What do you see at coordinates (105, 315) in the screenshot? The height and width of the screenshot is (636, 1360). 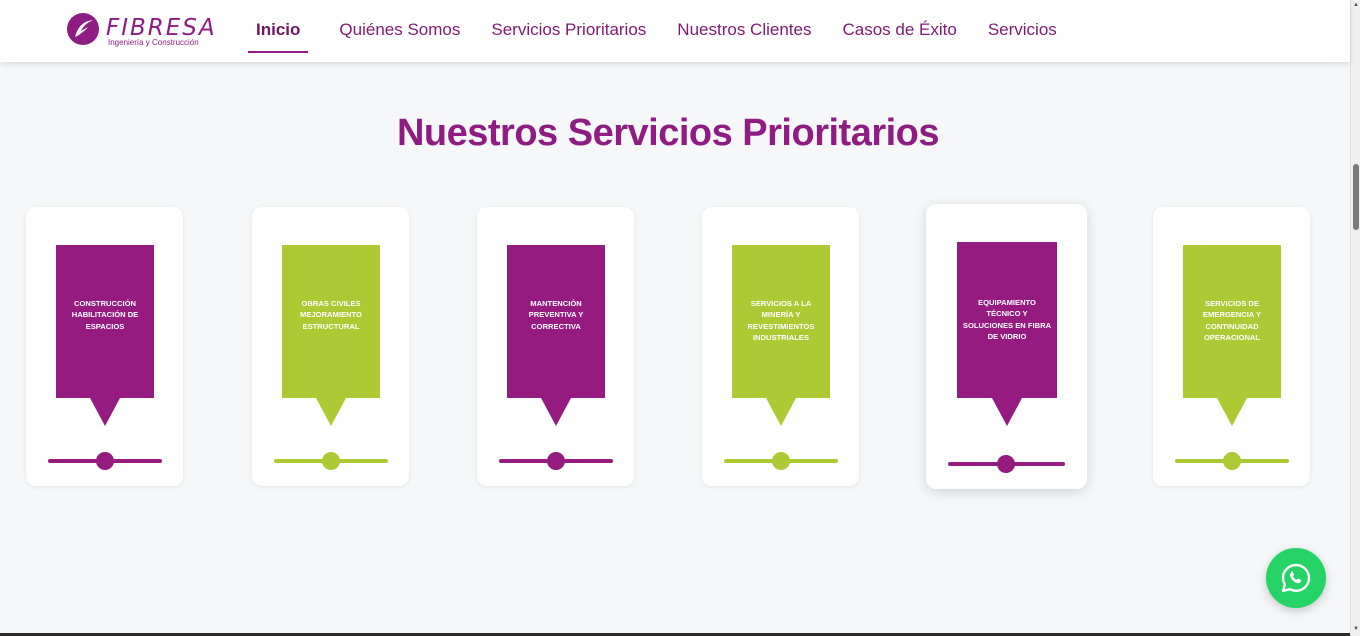 I see `service-label: CONSTRUCCIÓN HABILITACIÓN DE ESPACIOS` at bounding box center [105, 315].